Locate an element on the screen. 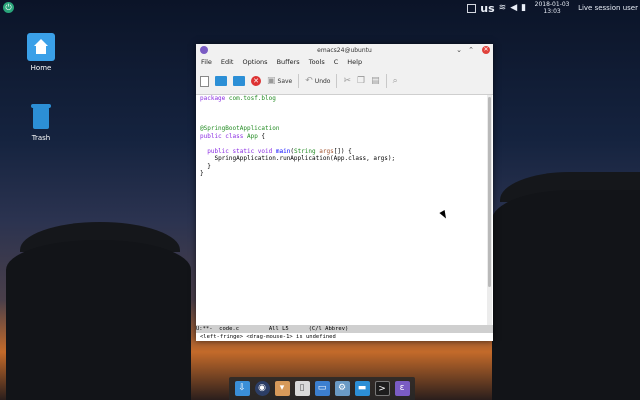  downloads-icon: ⇩ is located at coordinates (242, 388).